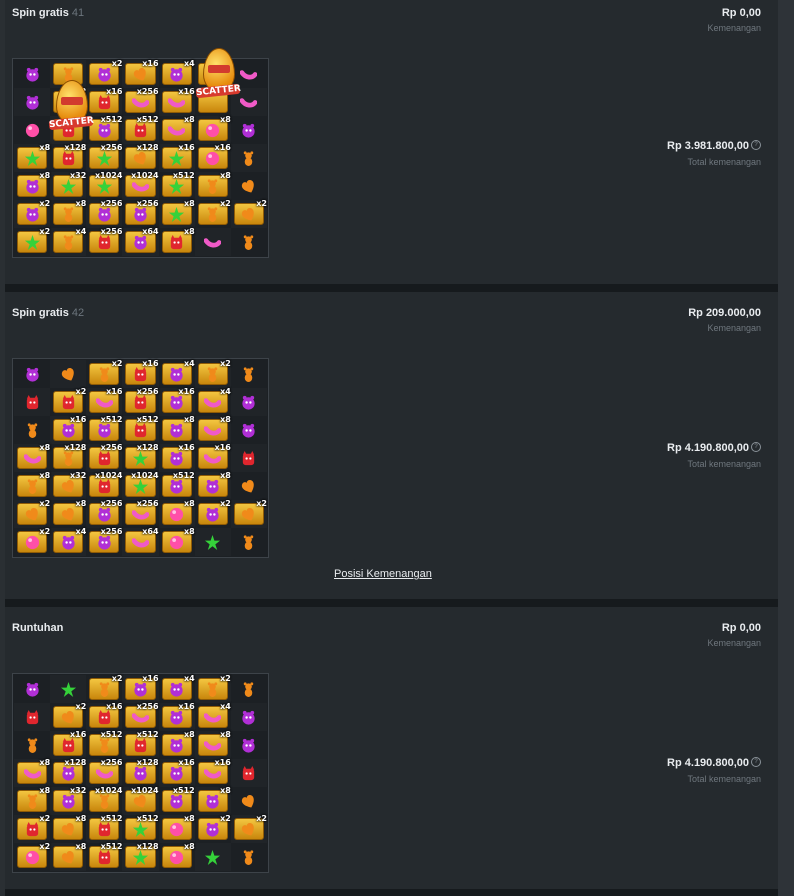  Describe the element at coordinates (741, 628) in the screenshot. I see `win-amount: Rp 0,00` at that location.